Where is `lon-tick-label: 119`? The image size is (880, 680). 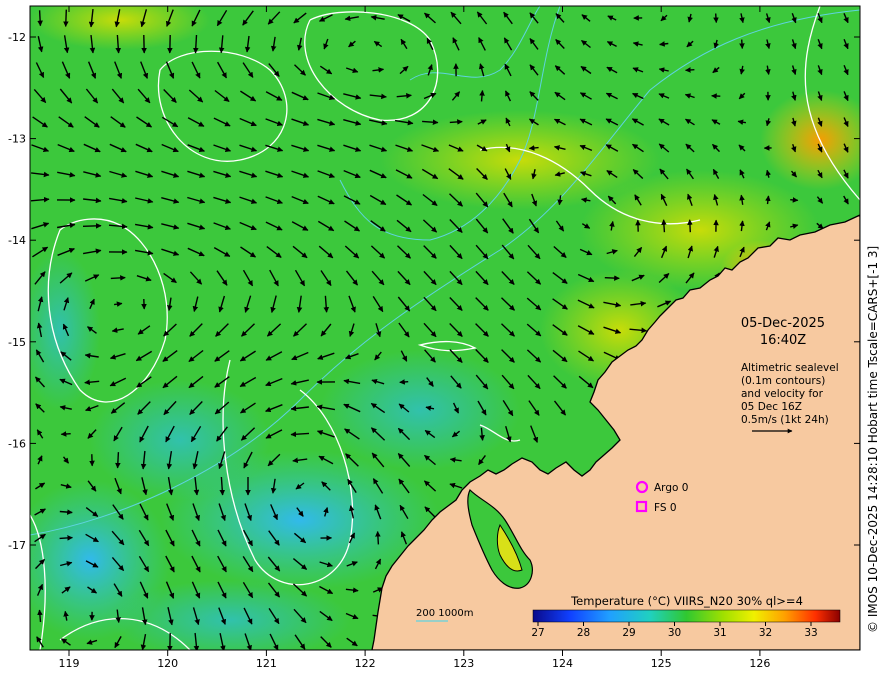
lon-tick-label: 119 is located at coordinates (69, 663).